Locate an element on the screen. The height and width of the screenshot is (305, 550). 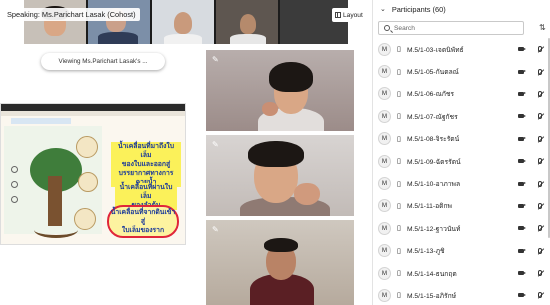
participant-name: M.5/1-06-ณกัชร is located at coordinates (431, 95).